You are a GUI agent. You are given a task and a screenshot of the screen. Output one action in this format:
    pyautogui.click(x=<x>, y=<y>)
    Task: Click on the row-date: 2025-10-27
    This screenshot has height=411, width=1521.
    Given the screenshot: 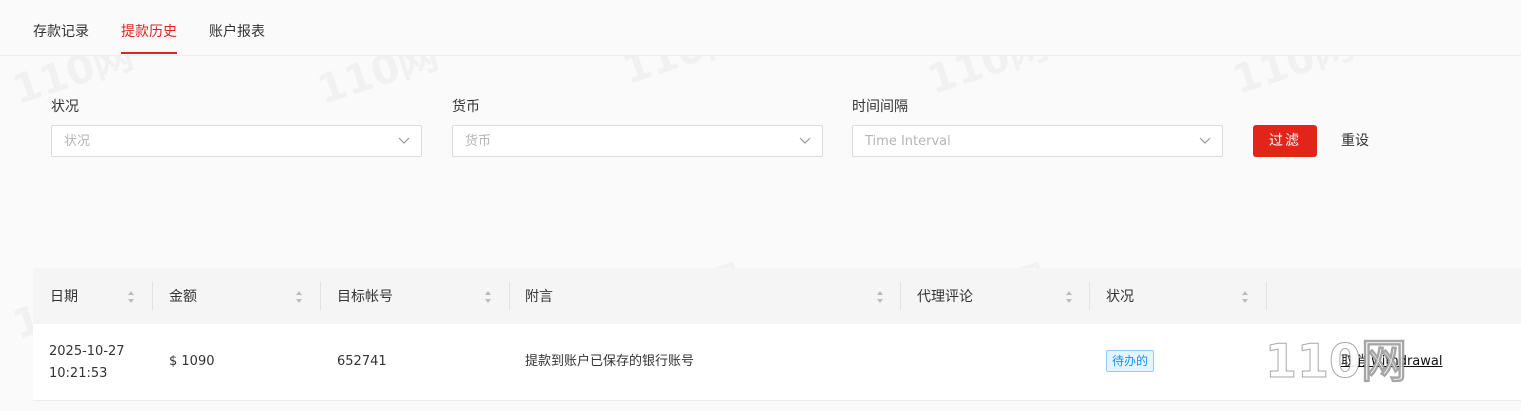 What is the action you would take?
    pyautogui.click(x=87, y=351)
    